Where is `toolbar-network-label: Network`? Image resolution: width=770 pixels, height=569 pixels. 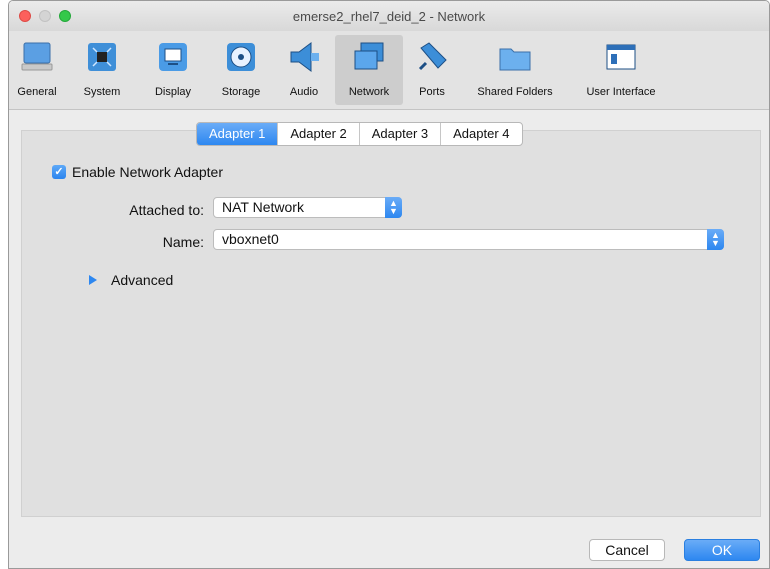 toolbar-network-label: Network is located at coordinates (369, 92).